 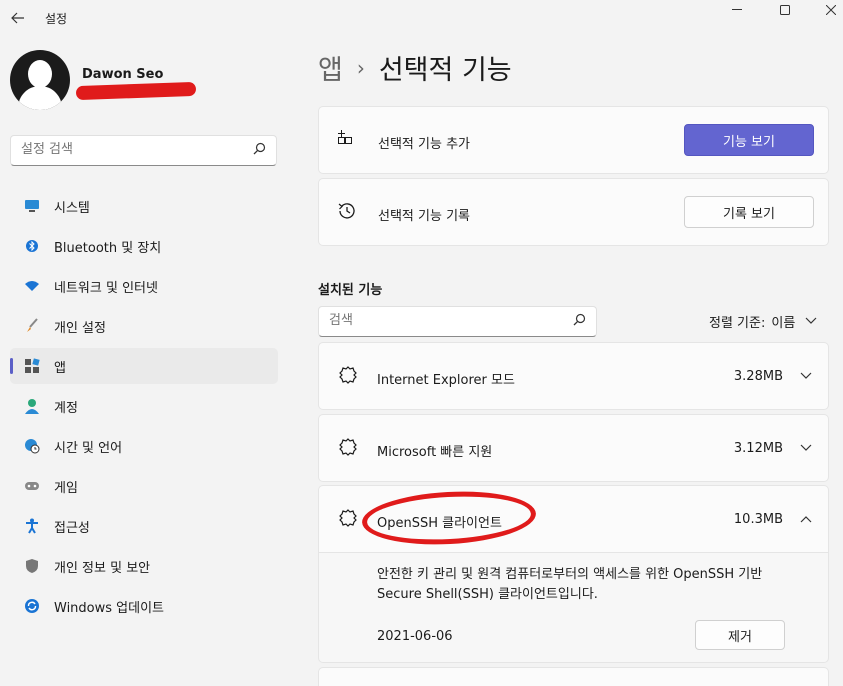 What do you see at coordinates (109, 608) in the screenshot?
I see `sidebar-item-label: Windows 업데이트` at bounding box center [109, 608].